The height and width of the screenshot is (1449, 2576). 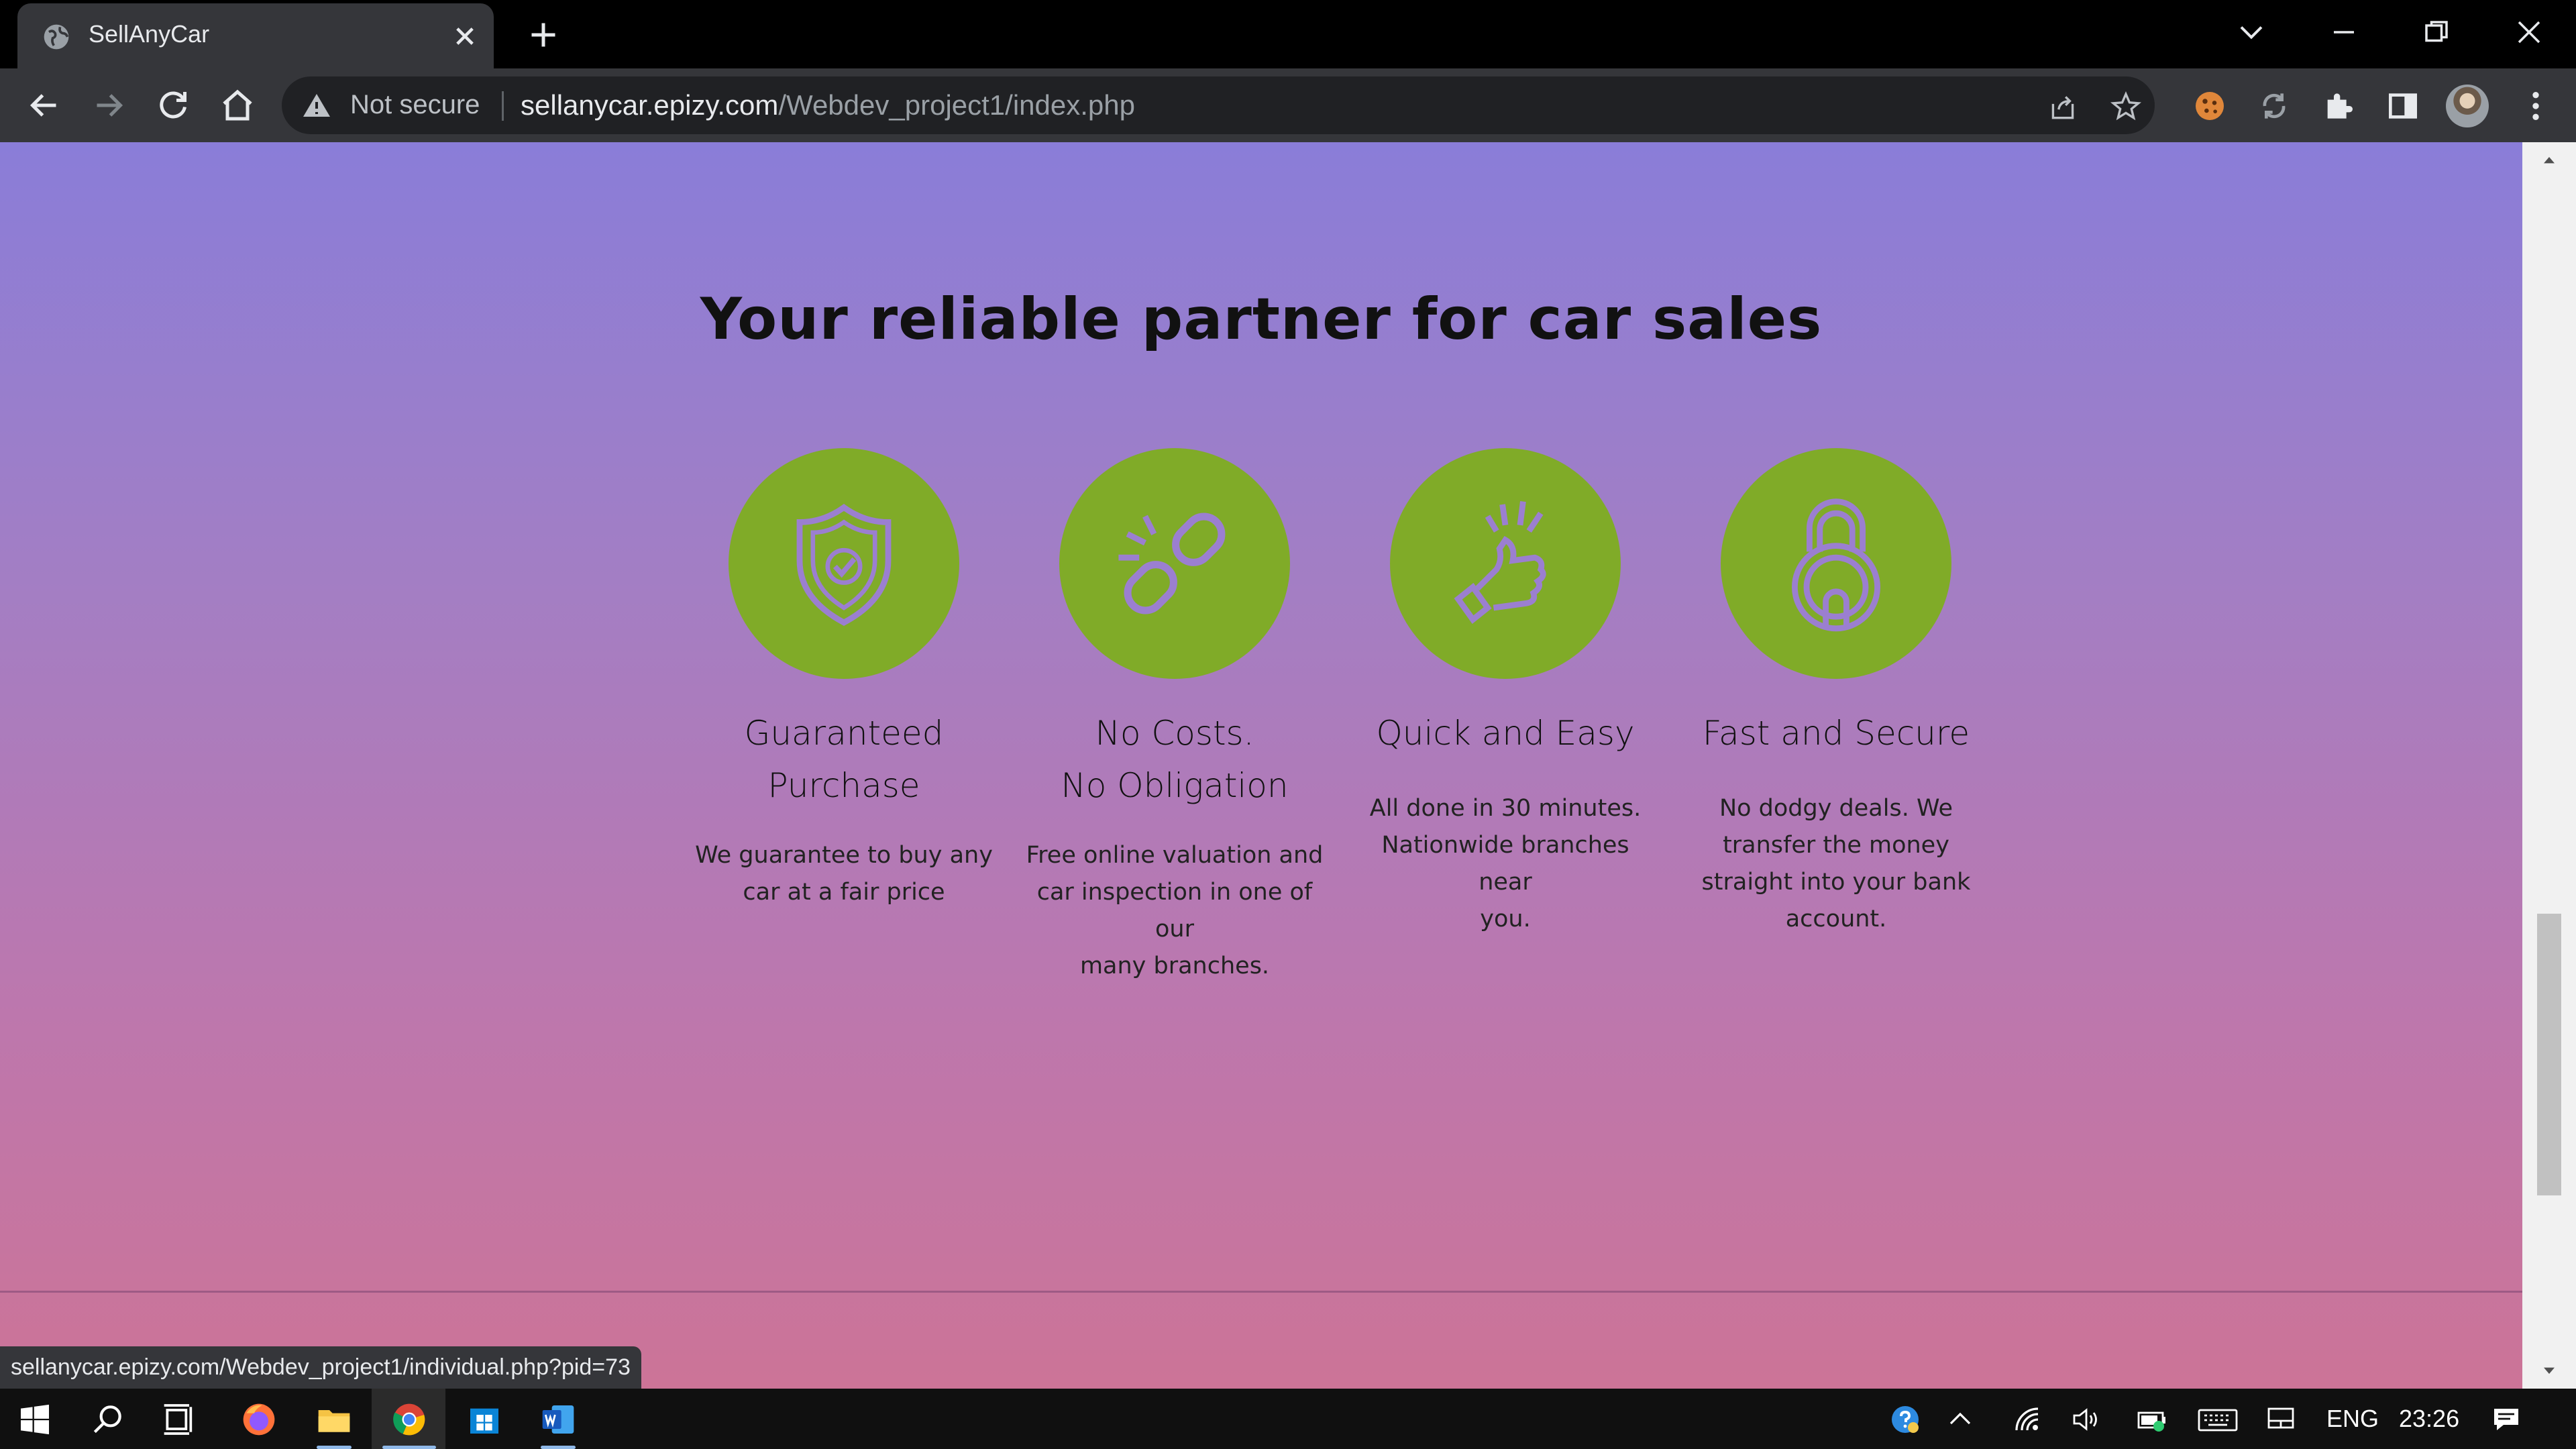 What do you see at coordinates (317, 106) in the screenshot?
I see `warning-icon` at bounding box center [317, 106].